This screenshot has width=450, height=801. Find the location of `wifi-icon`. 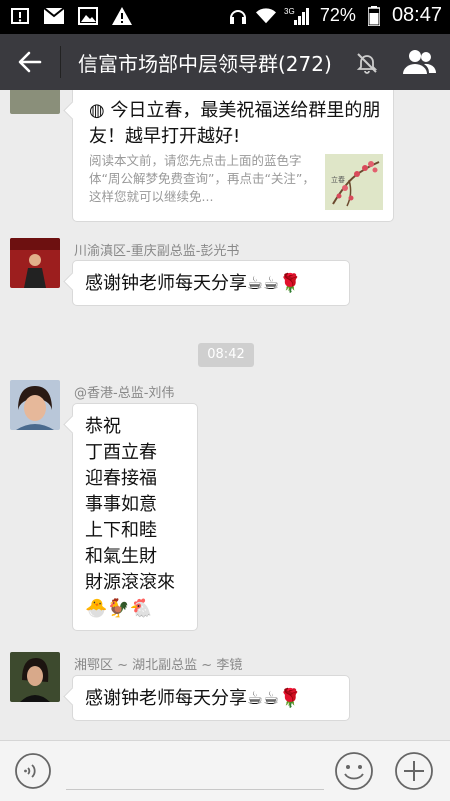

wifi-icon is located at coordinates (265, 16).